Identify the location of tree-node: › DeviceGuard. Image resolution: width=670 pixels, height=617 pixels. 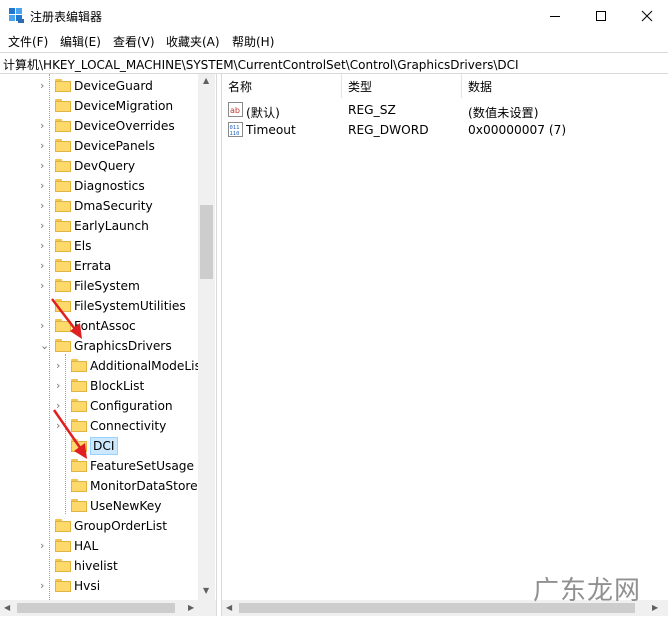
(99, 86).